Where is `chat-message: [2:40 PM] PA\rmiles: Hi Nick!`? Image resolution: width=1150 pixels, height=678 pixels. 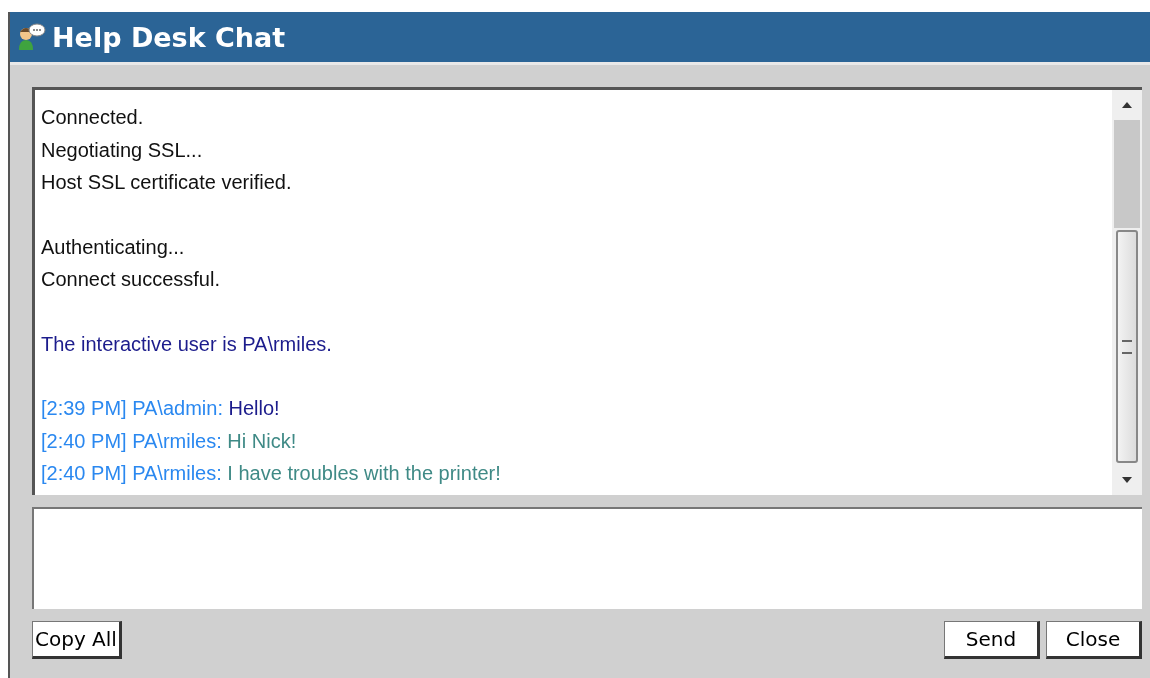
chat-message: [2:40 PM] PA\rmiles: Hi Nick! is located at coordinates (169, 441).